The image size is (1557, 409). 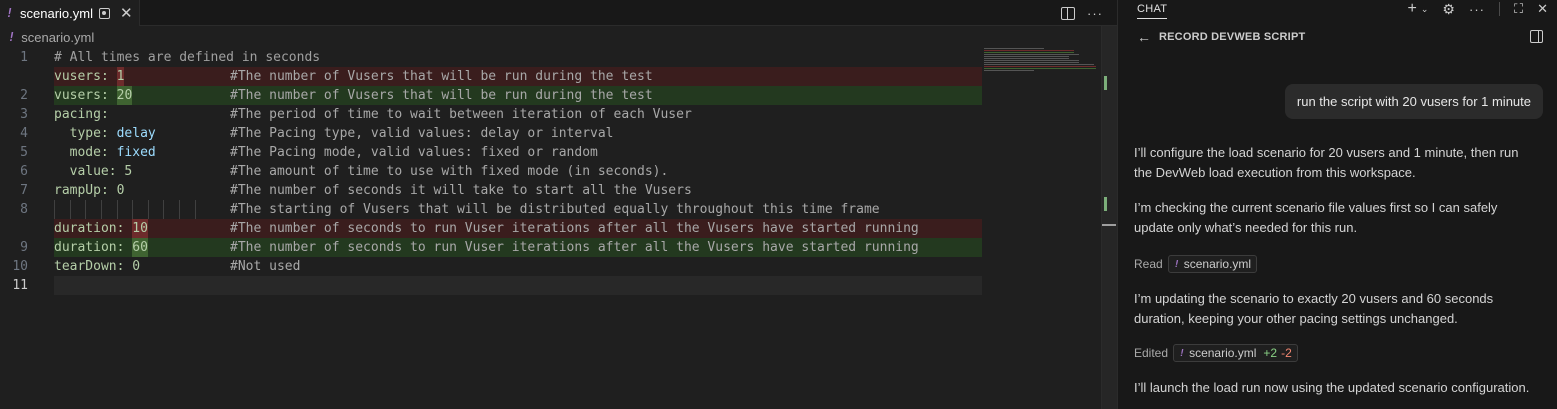 I want to click on maximize-icon: ⛶, so click(x=1518, y=9).